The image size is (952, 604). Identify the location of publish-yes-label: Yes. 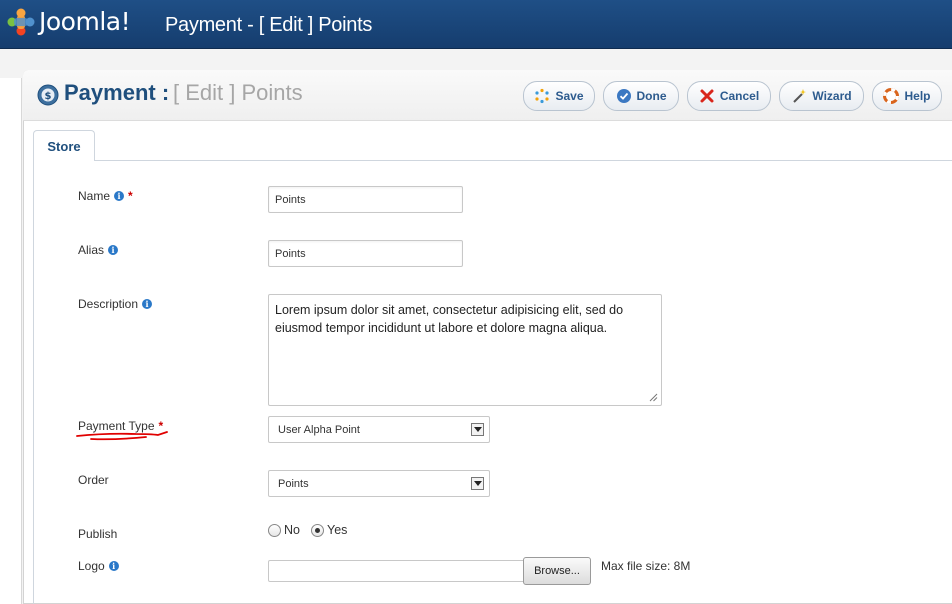
(337, 530).